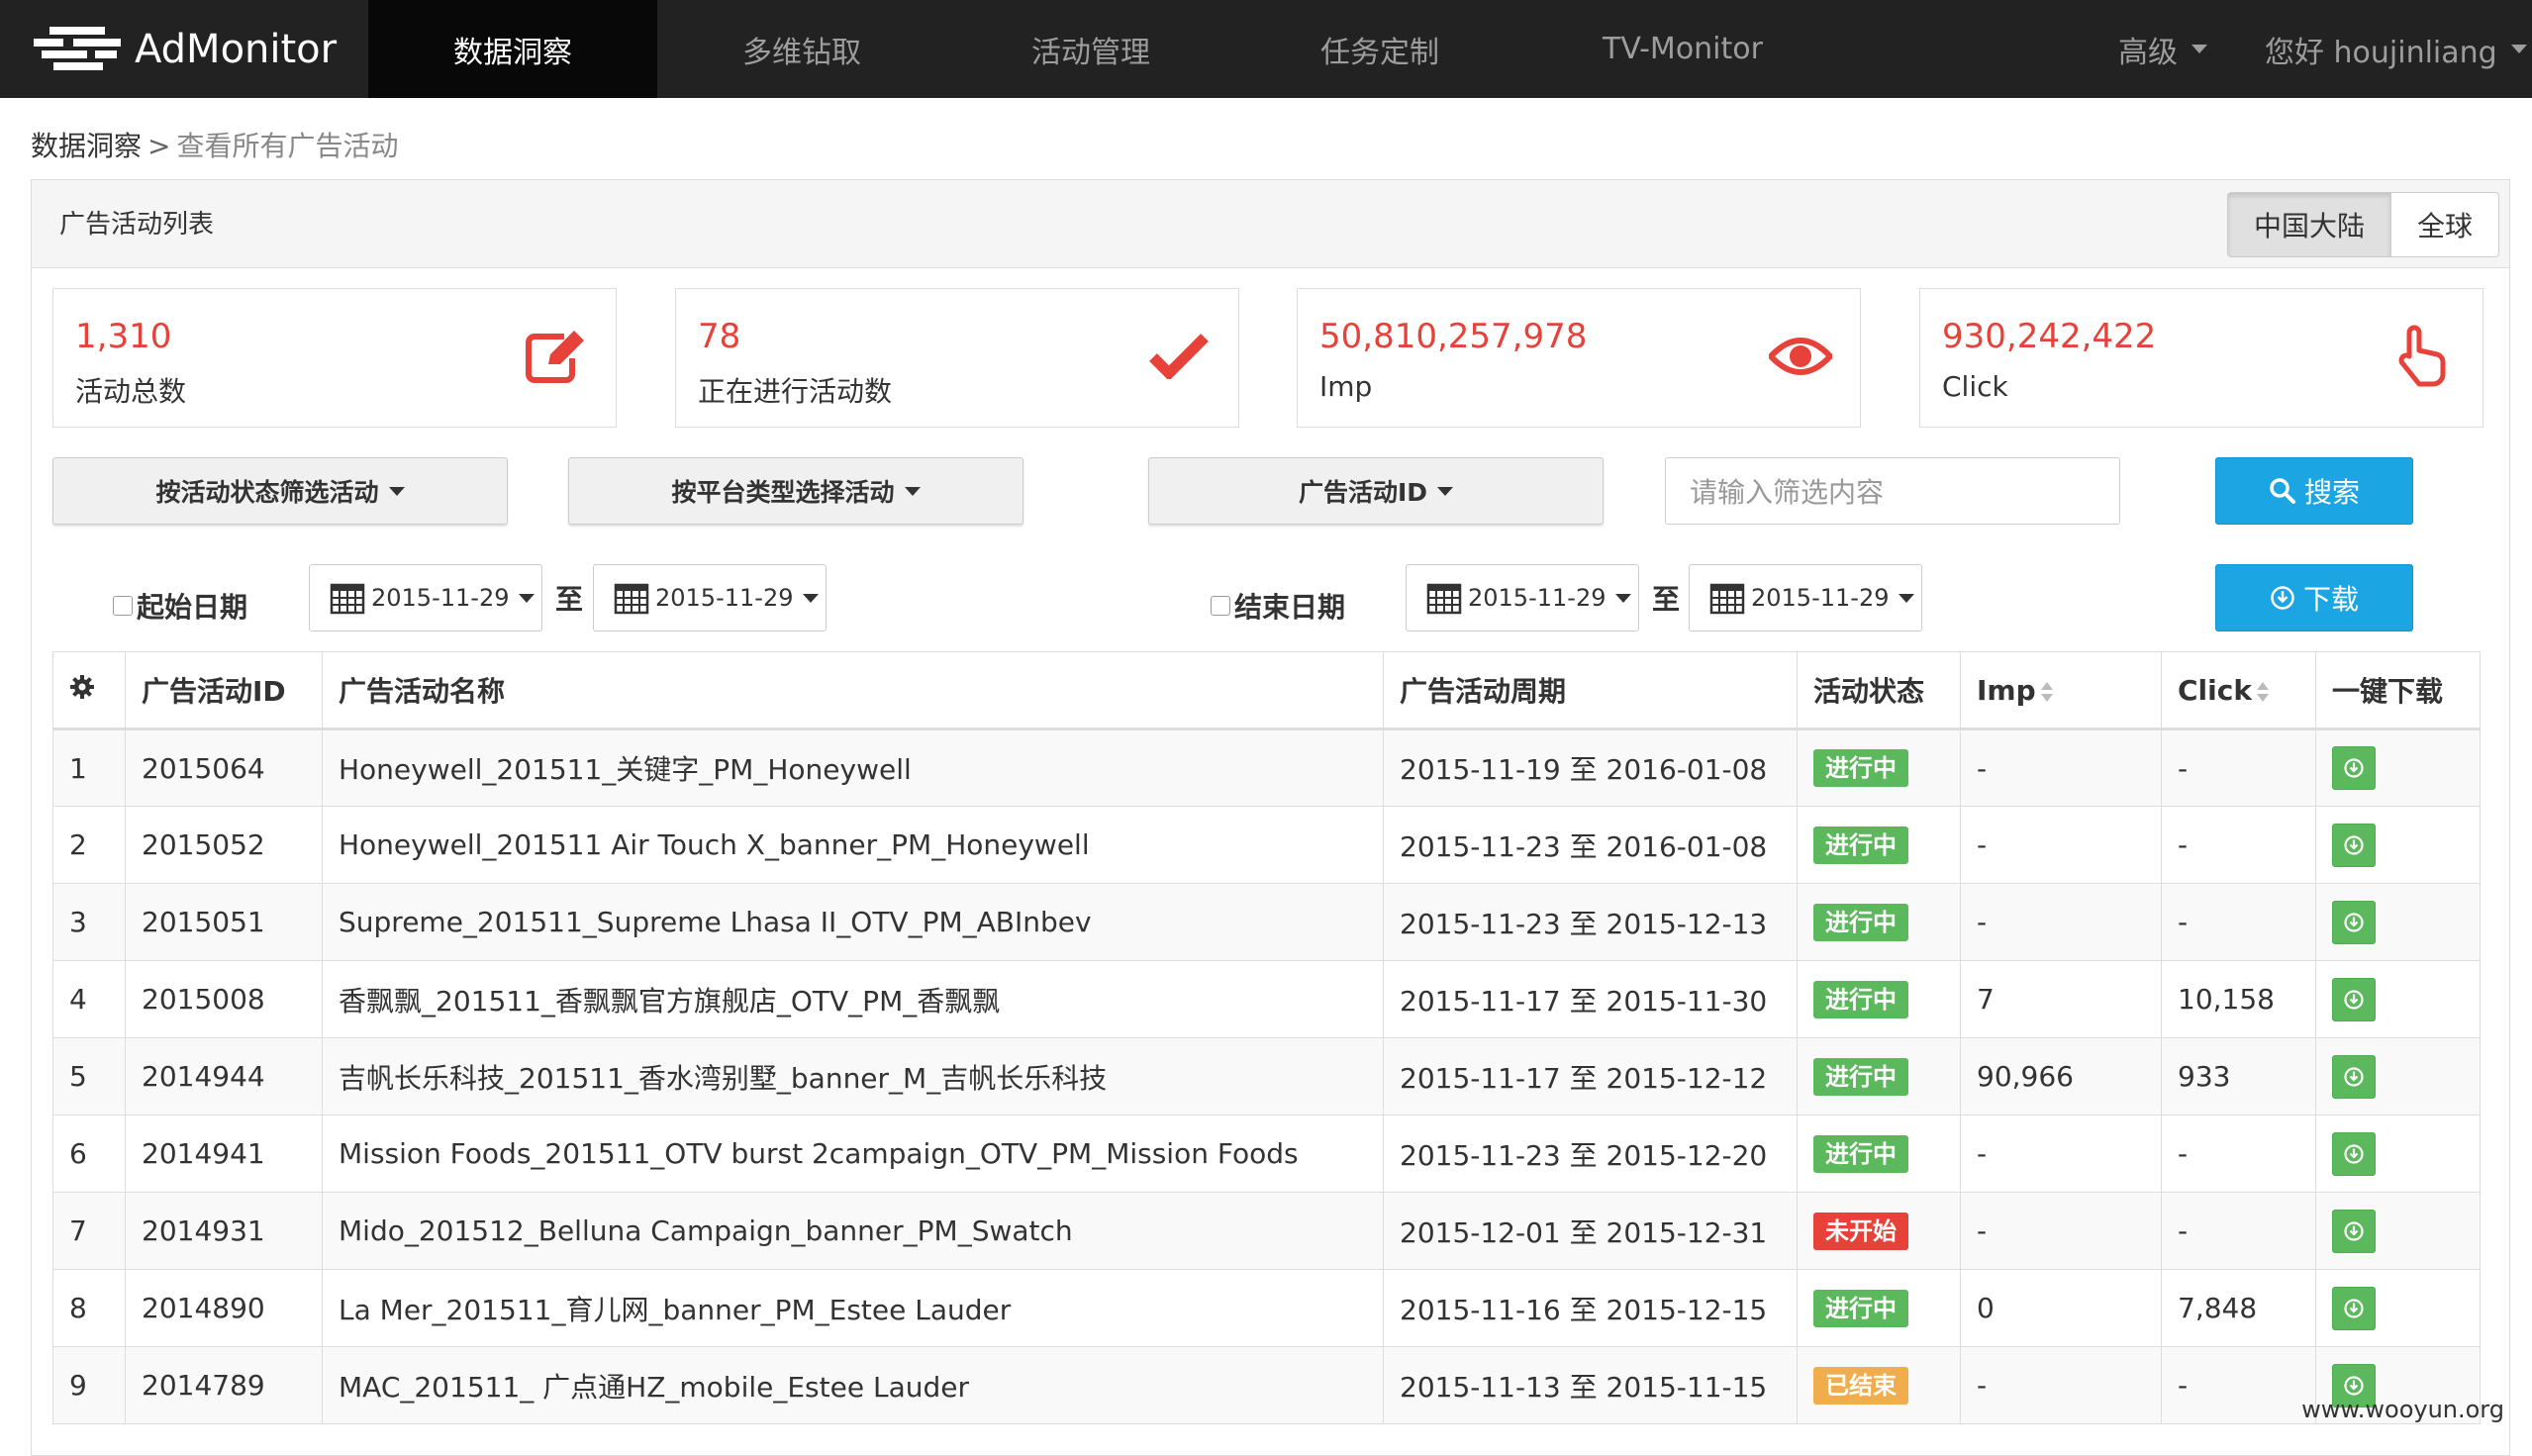 The image size is (2532, 1456). I want to click on campaign-name: 香飘飘_201511_香飘飘官方旗舰店_OTV_PM_香飘飘, so click(853, 999).